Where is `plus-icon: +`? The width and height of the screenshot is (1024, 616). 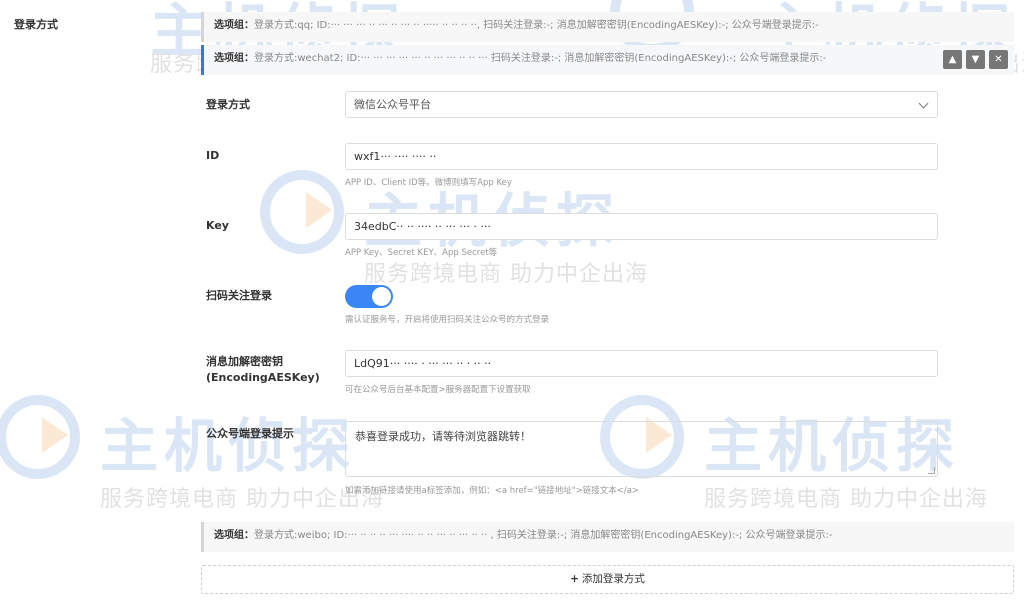 plus-icon: + is located at coordinates (574, 579).